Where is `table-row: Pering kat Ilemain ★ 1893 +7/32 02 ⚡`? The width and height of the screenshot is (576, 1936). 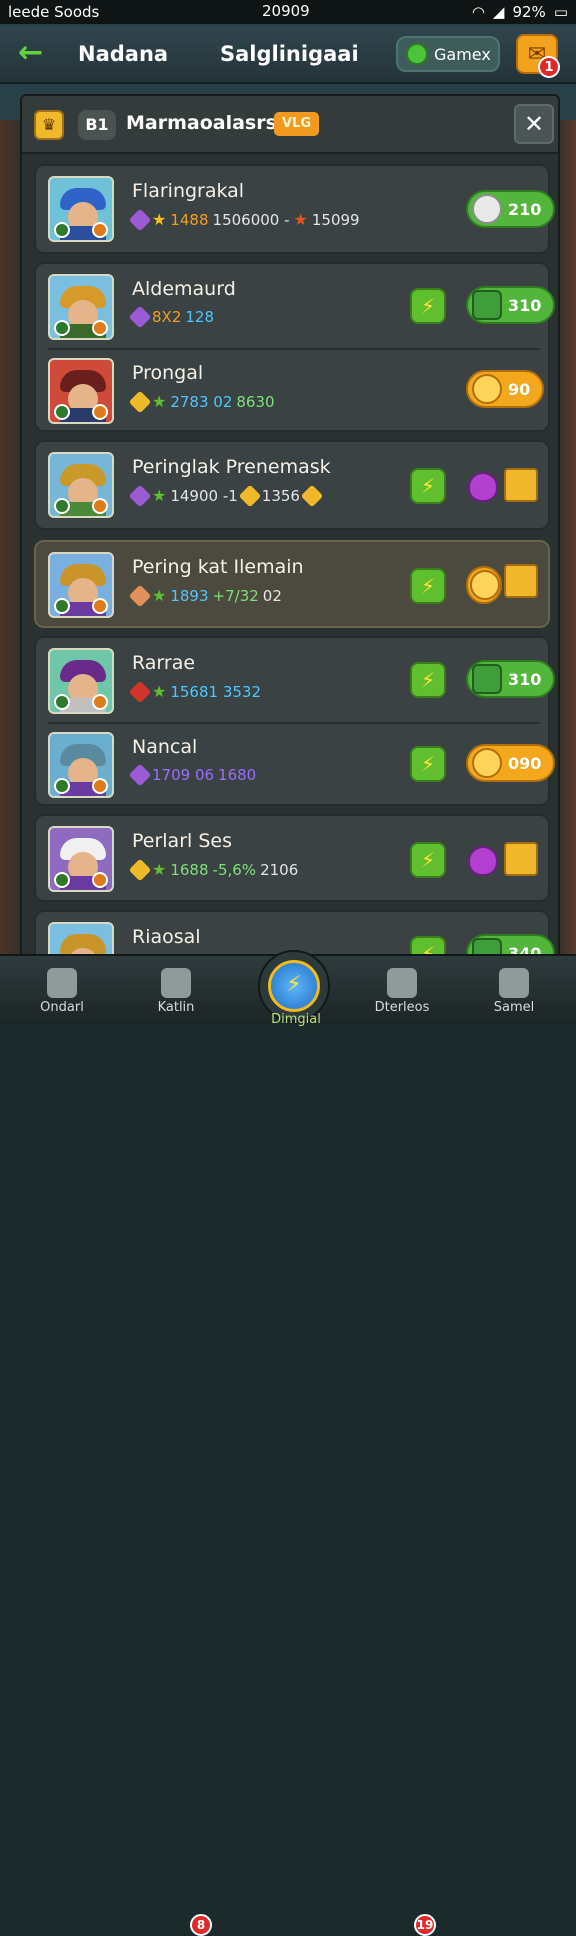 table-row: Pering kat Ilemain ★ 1893 +7/32 02 ⚡ is located at coordinates (292, 585).